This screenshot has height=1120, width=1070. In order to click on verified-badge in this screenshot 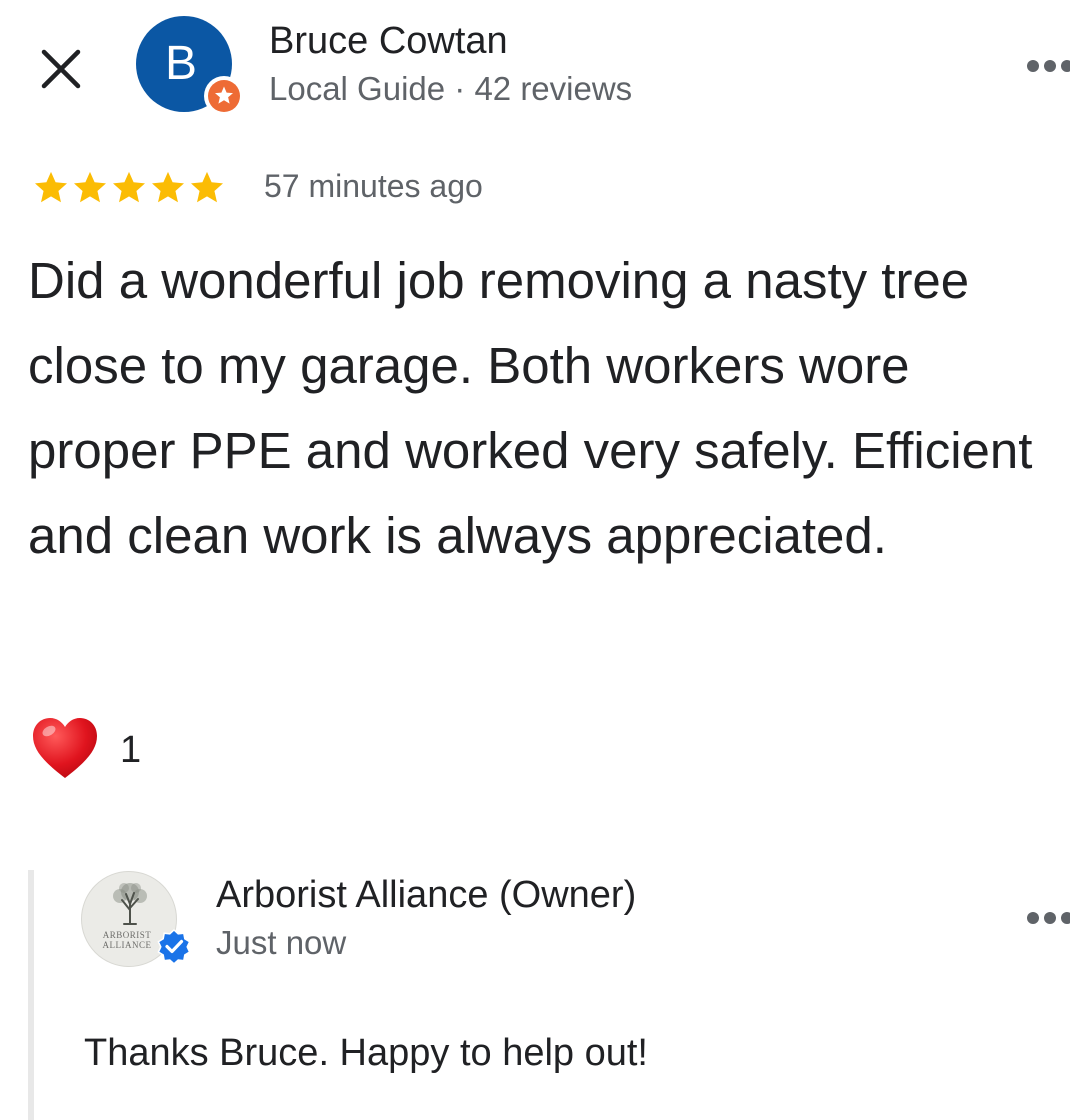, I will do `click(174, 946)`.